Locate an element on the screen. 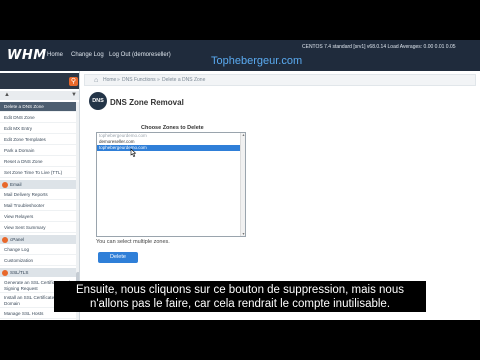 The width and height of the screenshot is (480, 360). sidebar-section-ssl: SSL/TLS is located at coordinates (38, 272).